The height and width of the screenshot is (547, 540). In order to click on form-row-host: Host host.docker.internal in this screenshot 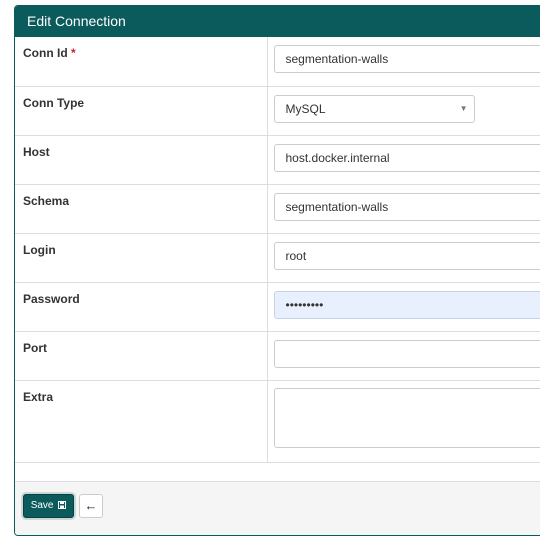, I will do `click(277, 160)`.